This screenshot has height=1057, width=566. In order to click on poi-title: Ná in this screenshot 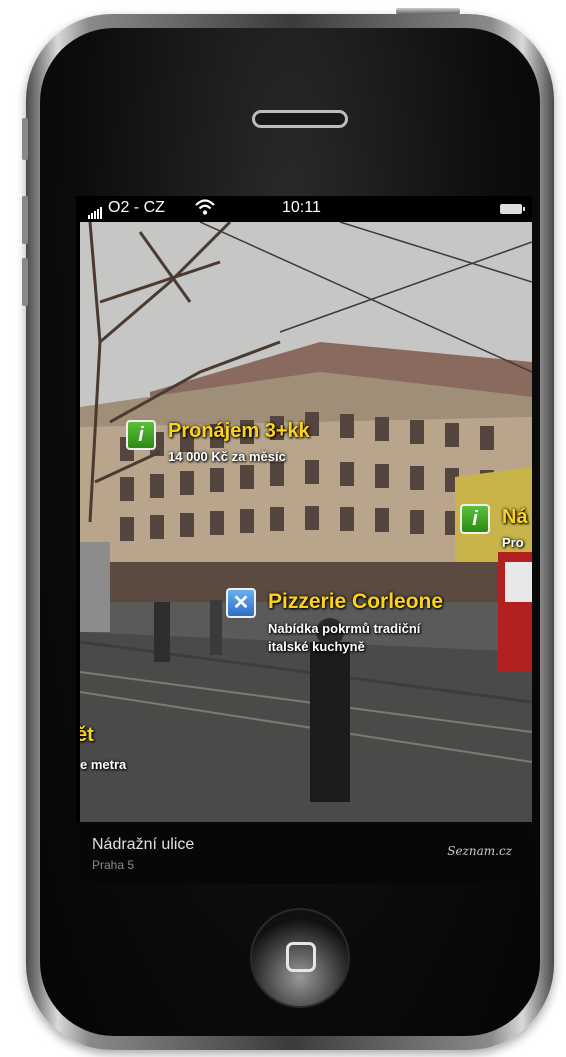, I will do `click(515, 517)`.